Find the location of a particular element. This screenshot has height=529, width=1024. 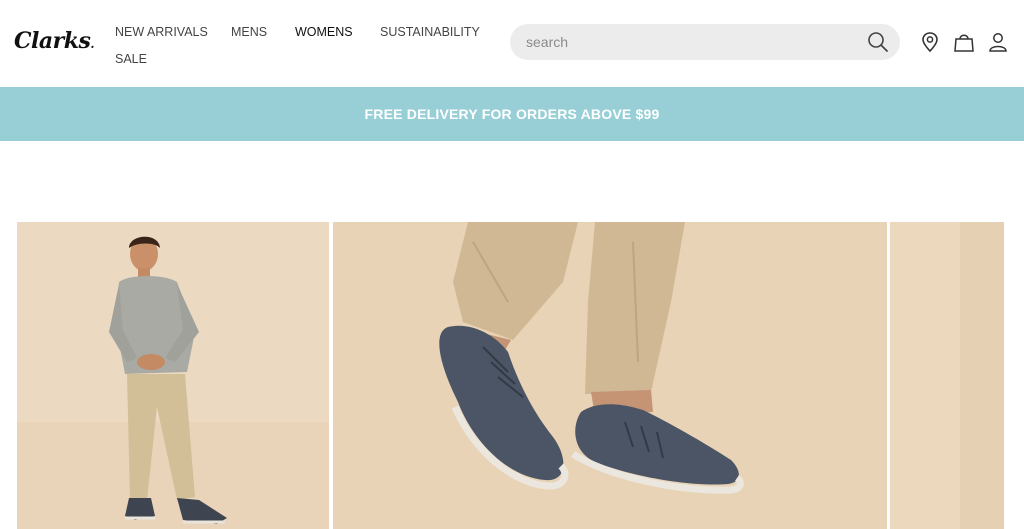

logo-text: Clarks is located at coordinates (52, 41).